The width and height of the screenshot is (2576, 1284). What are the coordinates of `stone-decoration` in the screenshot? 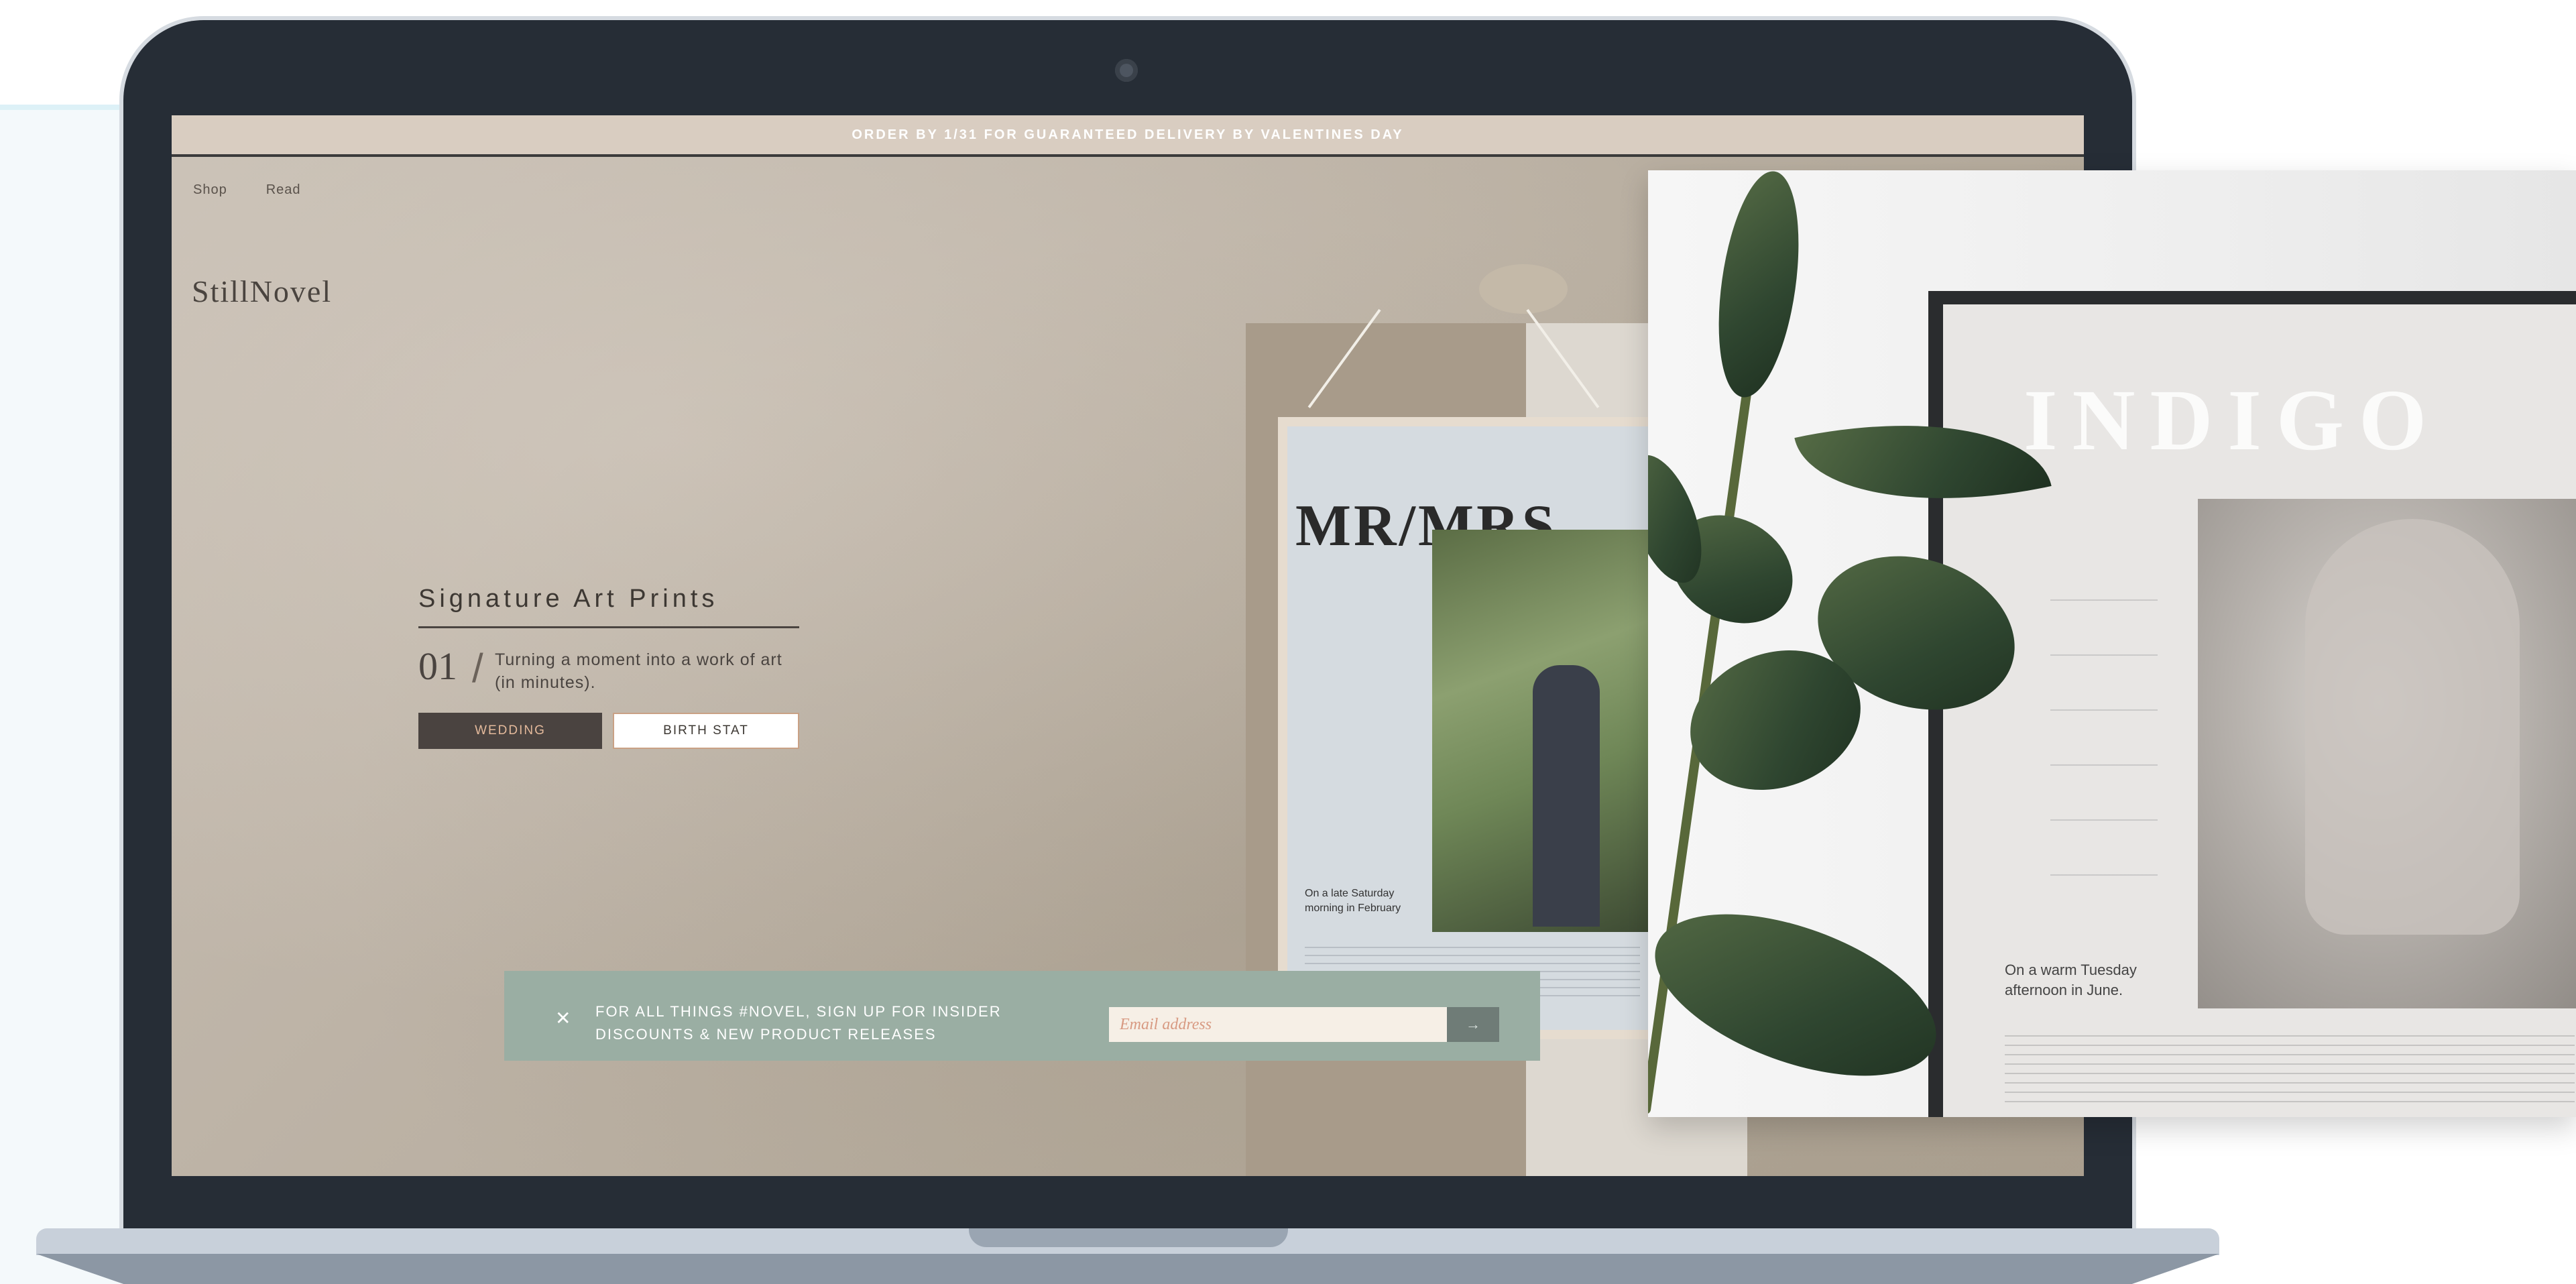 It's located at (1523, 289).